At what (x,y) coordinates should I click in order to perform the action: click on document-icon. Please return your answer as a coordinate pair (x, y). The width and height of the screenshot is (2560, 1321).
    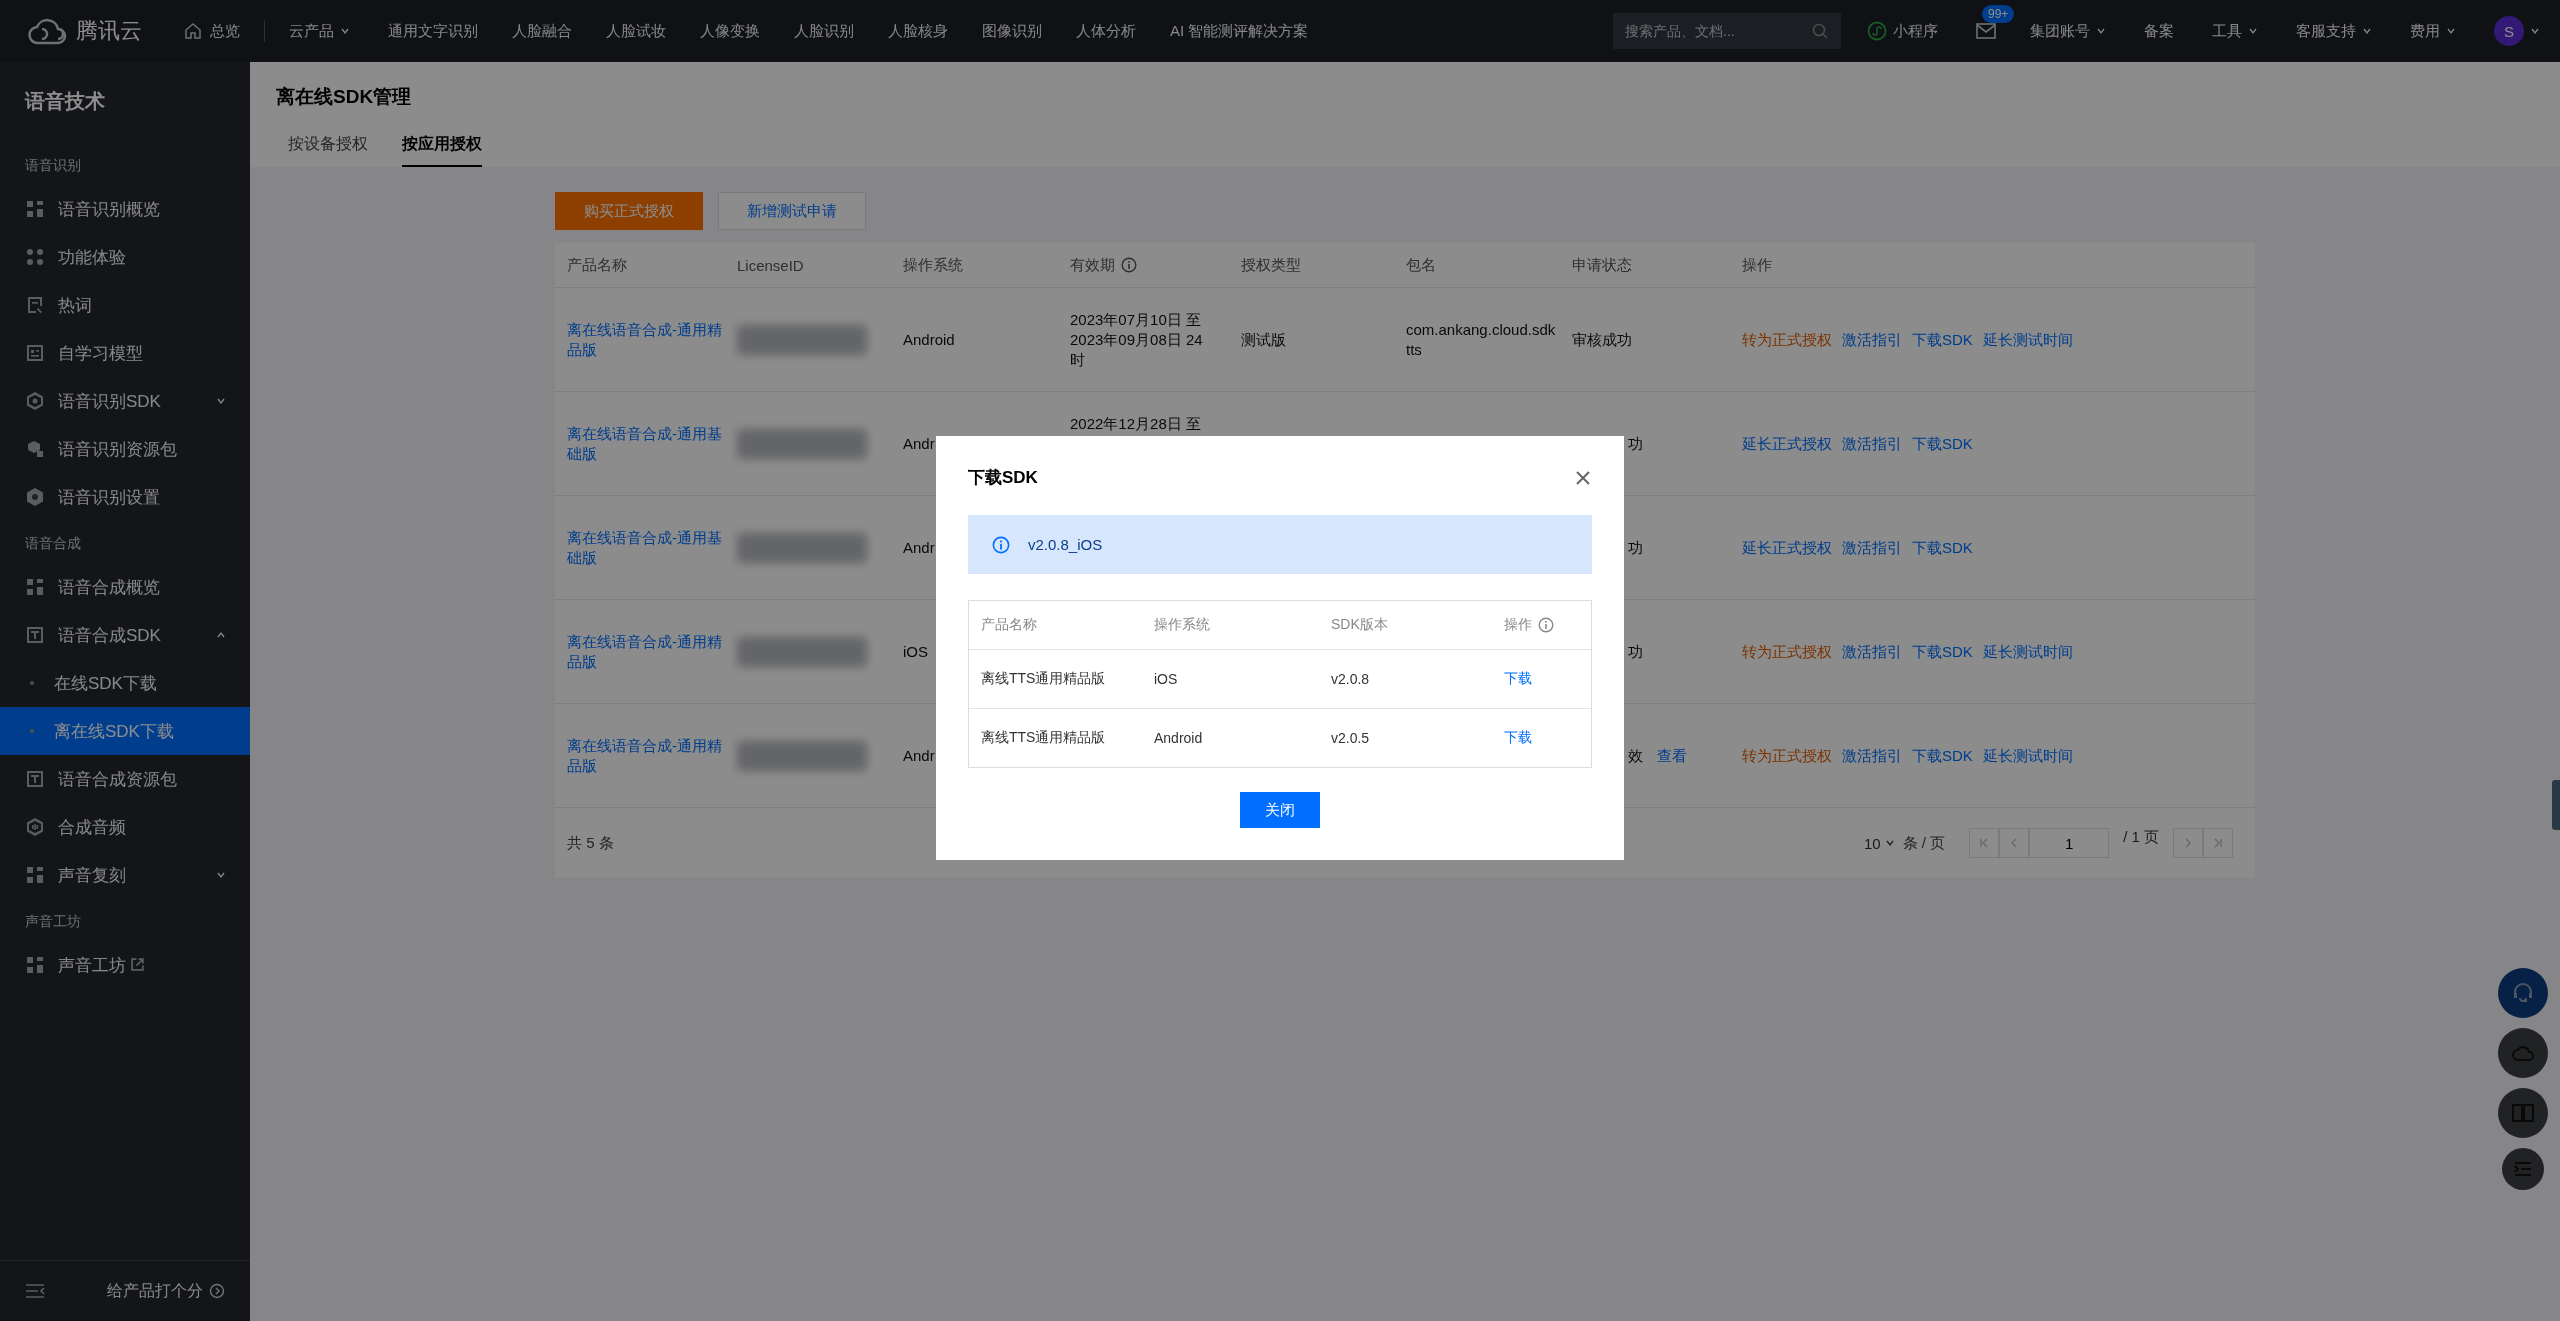
    Looking at the image, I should click on (35, 305).